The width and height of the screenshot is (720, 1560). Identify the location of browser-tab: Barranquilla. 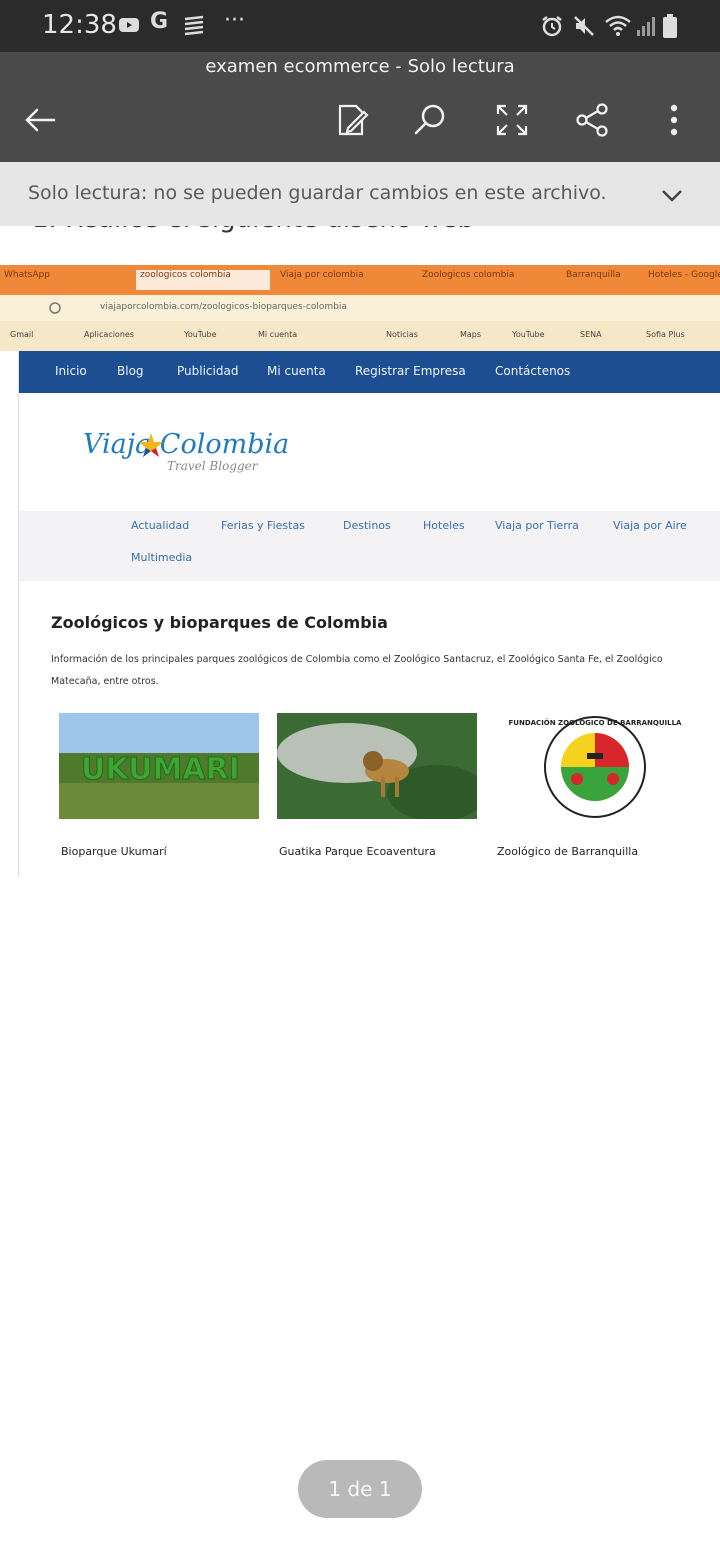
(593, 275).